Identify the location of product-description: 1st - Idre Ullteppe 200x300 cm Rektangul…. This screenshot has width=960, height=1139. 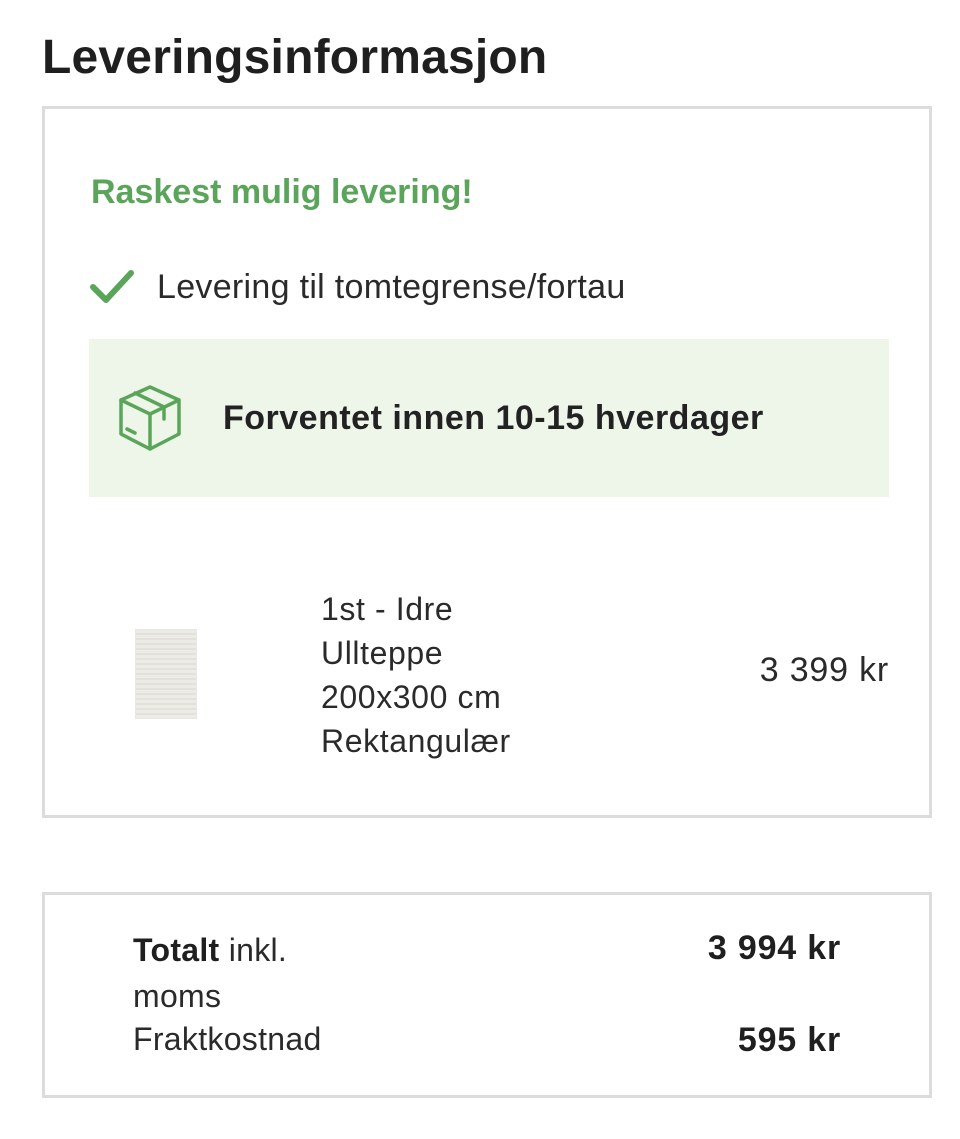
(416, 675).